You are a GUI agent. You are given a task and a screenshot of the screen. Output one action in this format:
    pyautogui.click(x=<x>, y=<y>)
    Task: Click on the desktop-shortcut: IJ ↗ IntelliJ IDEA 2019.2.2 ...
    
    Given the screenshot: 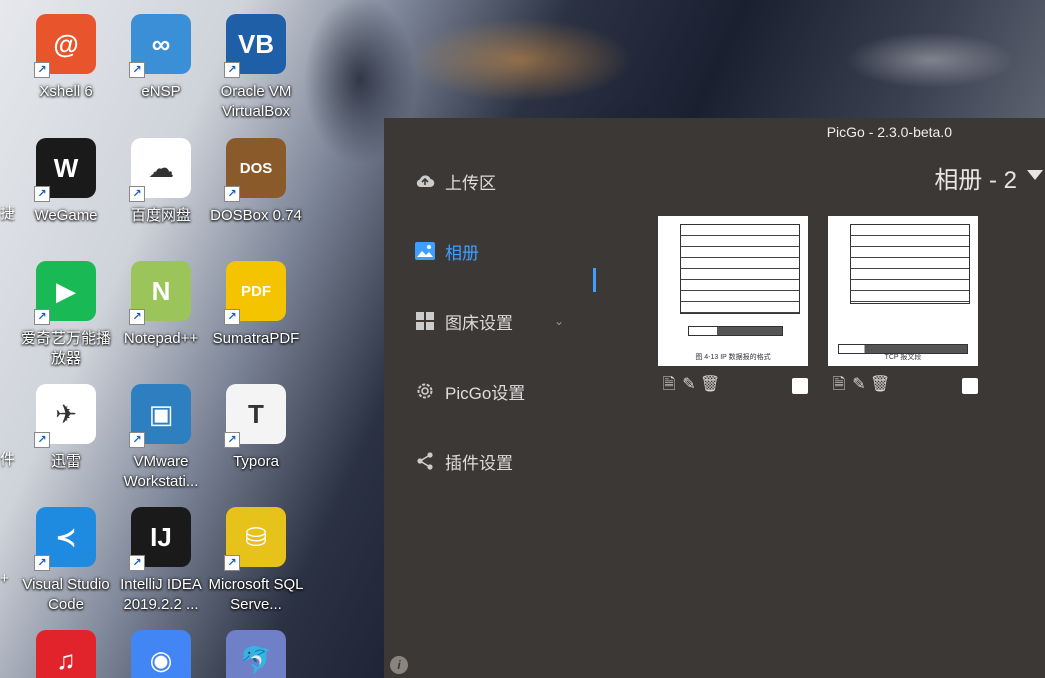 What is the action you would take?
    pyautogui.click(x=161, y=561)
    